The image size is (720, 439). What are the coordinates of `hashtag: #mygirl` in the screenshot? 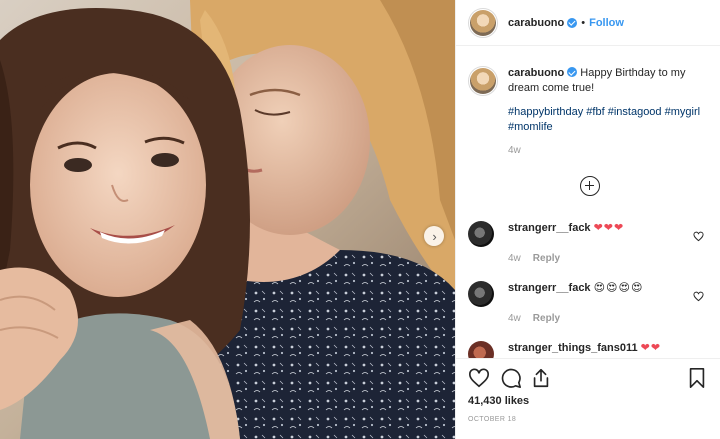 It's located at (682, 112).